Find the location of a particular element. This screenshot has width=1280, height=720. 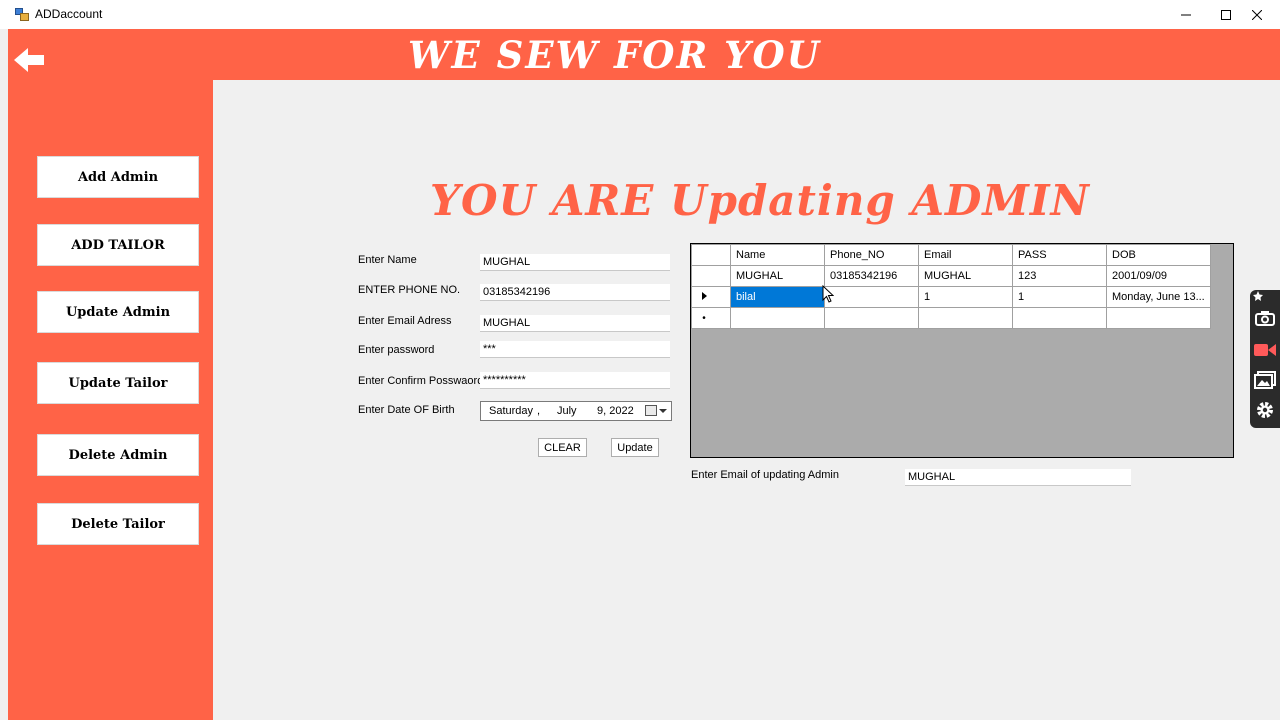

password-field: *** is located at coordinates (575, 349).